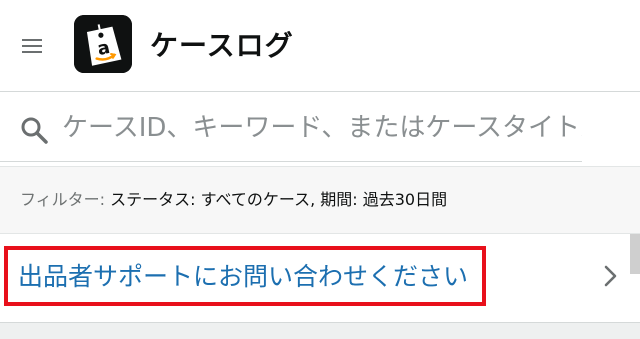  I want to click on page-title: ケースログ, so click(222, 45).